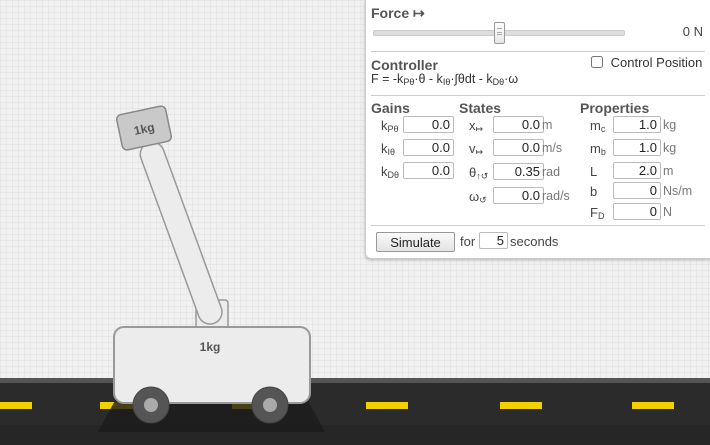  I want to click on force-heading: Force ↦, so click(398, 13).